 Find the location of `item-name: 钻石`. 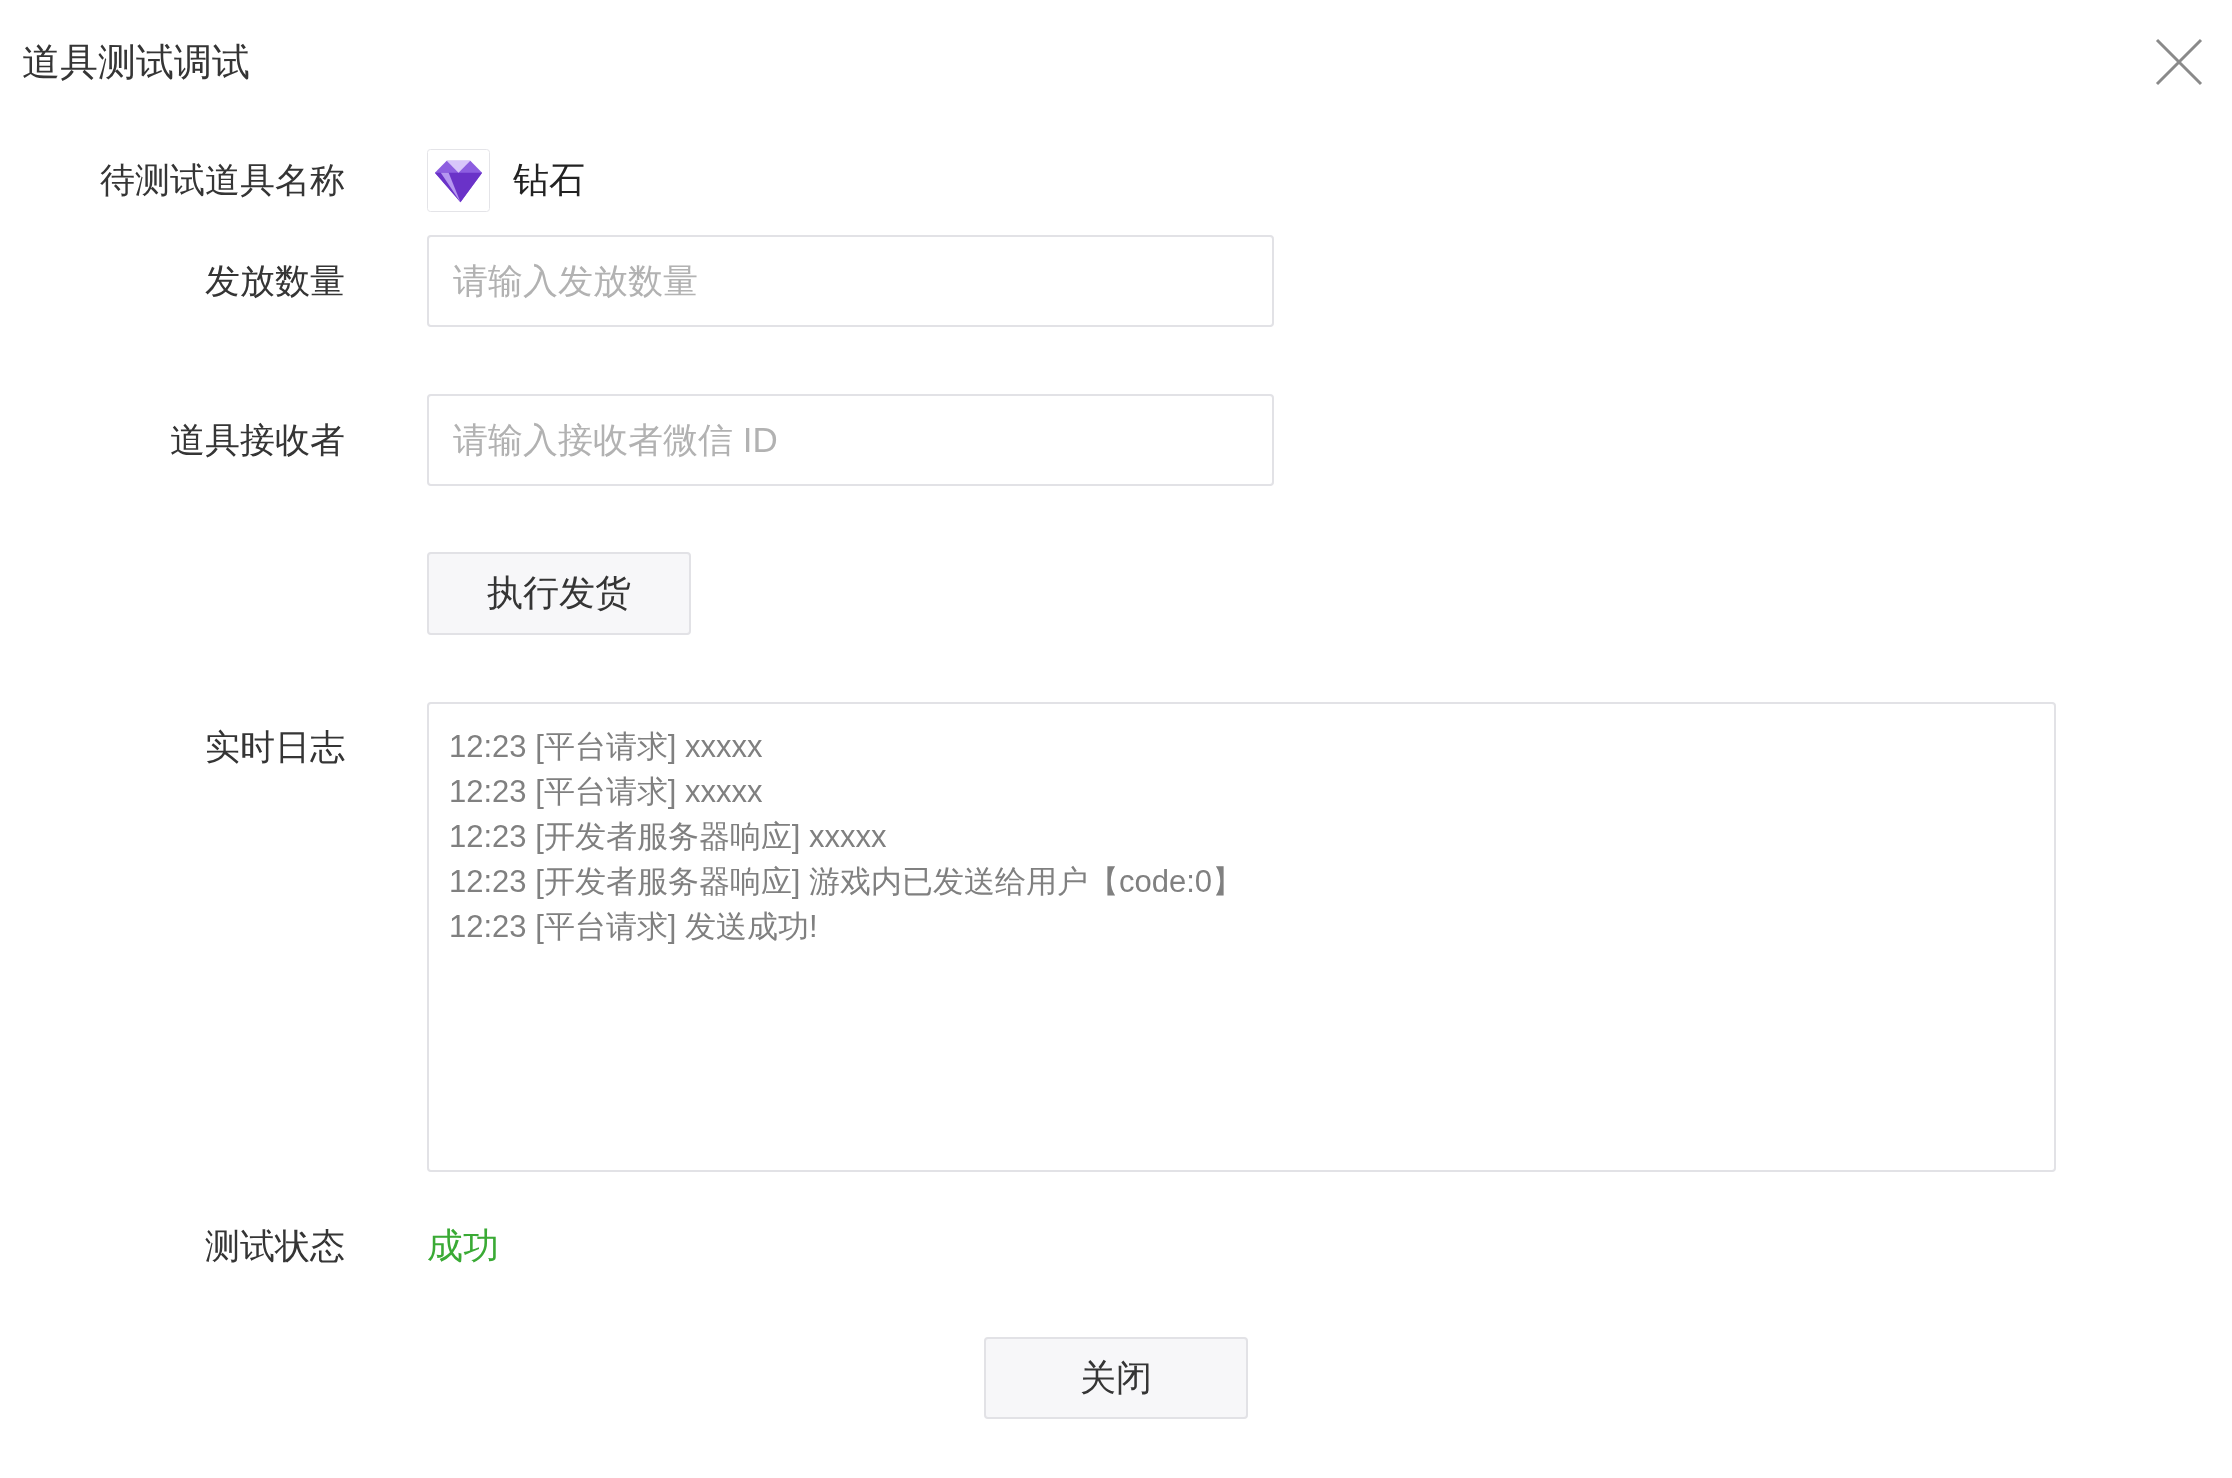

item-name: 钻石 is located at coordinates (549, 179).